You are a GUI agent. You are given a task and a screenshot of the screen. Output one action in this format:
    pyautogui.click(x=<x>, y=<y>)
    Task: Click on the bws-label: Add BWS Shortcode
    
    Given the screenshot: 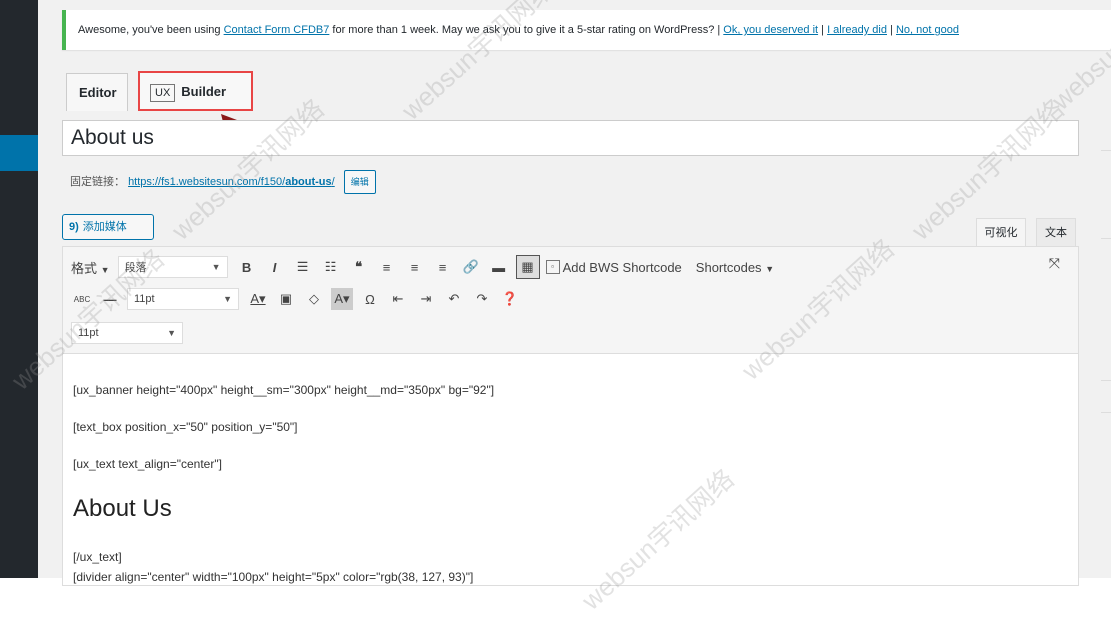 What is the action you would take?
    pyautogui.click(x=622, y=267)
    